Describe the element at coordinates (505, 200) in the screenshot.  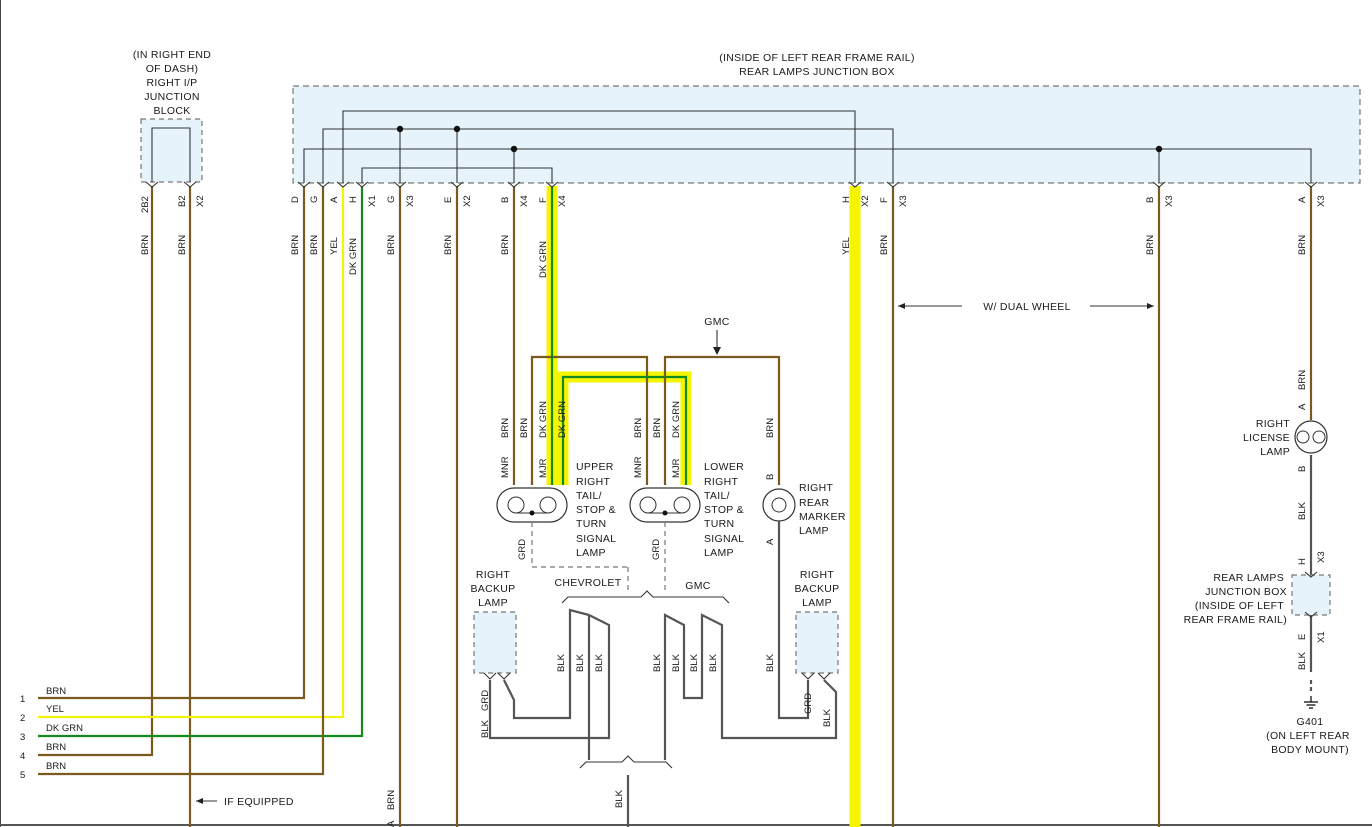
I see `svg-text: B` at that location.